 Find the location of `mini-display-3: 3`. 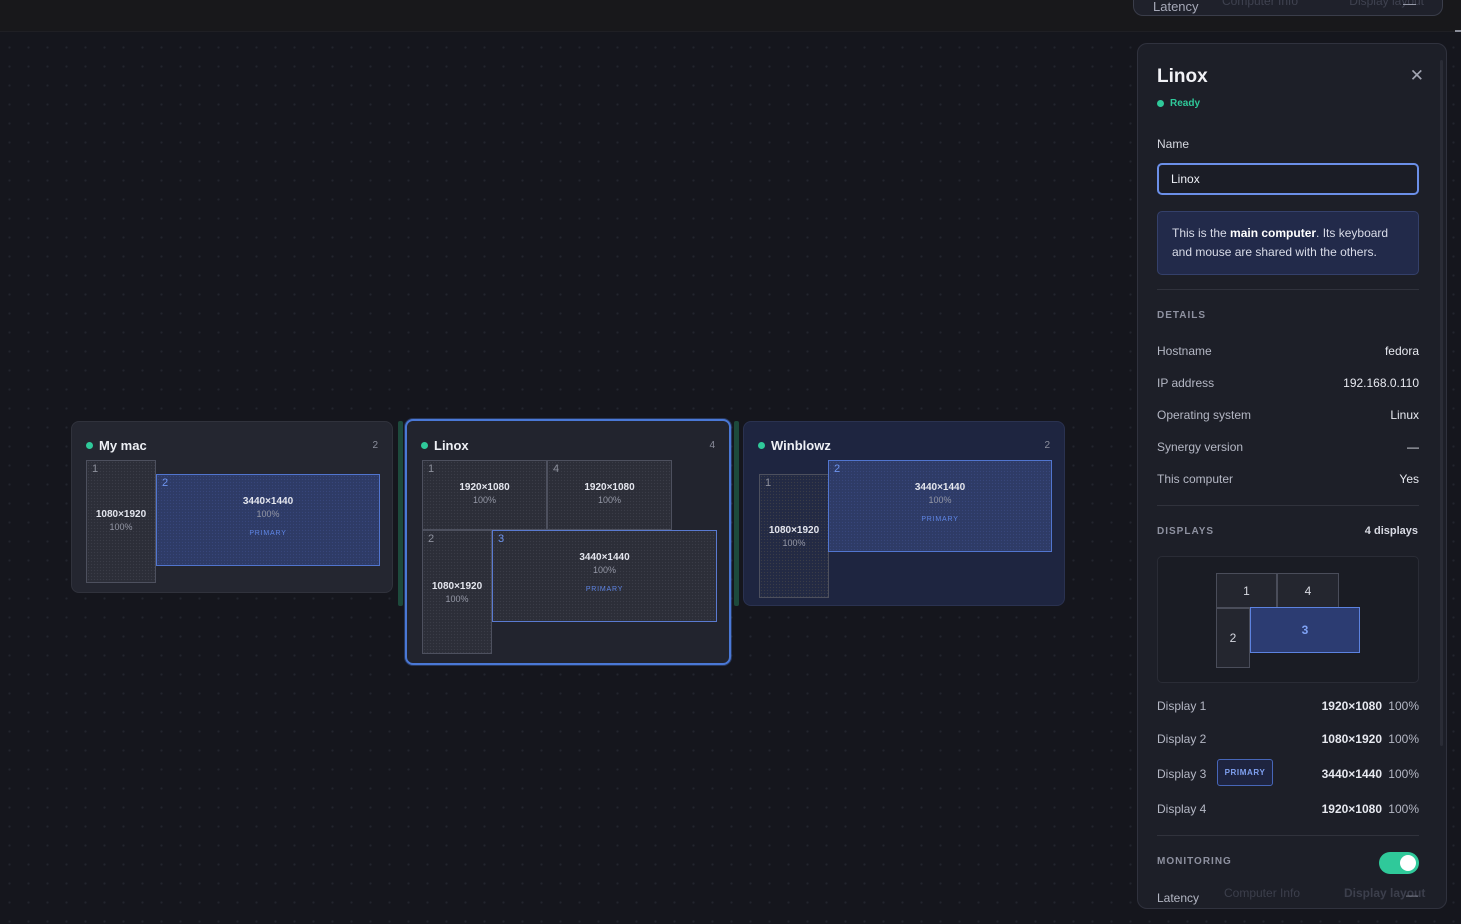

mini-display-3: 3 is located at coordinates (1305, 630).